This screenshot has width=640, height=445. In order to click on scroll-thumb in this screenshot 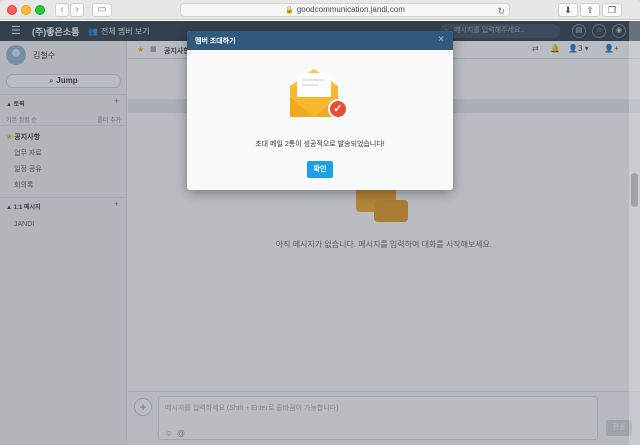, I will do `click(634, 190)`.